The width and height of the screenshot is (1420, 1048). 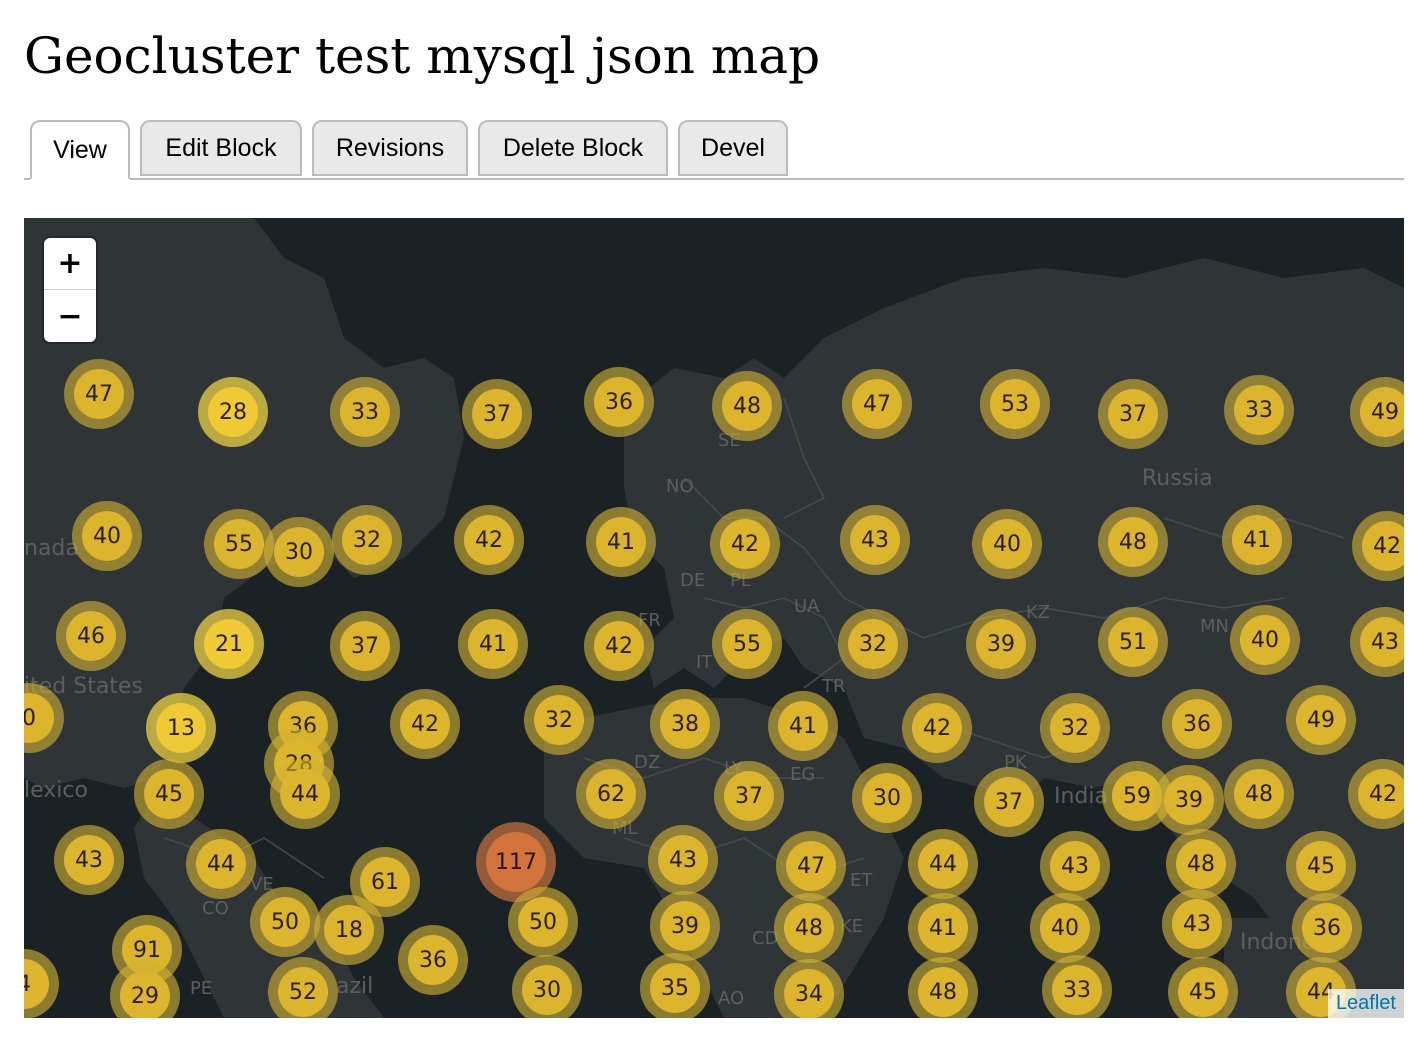 I want to click on attribution-link: Leaflet, so click(x=1365, y=1003).